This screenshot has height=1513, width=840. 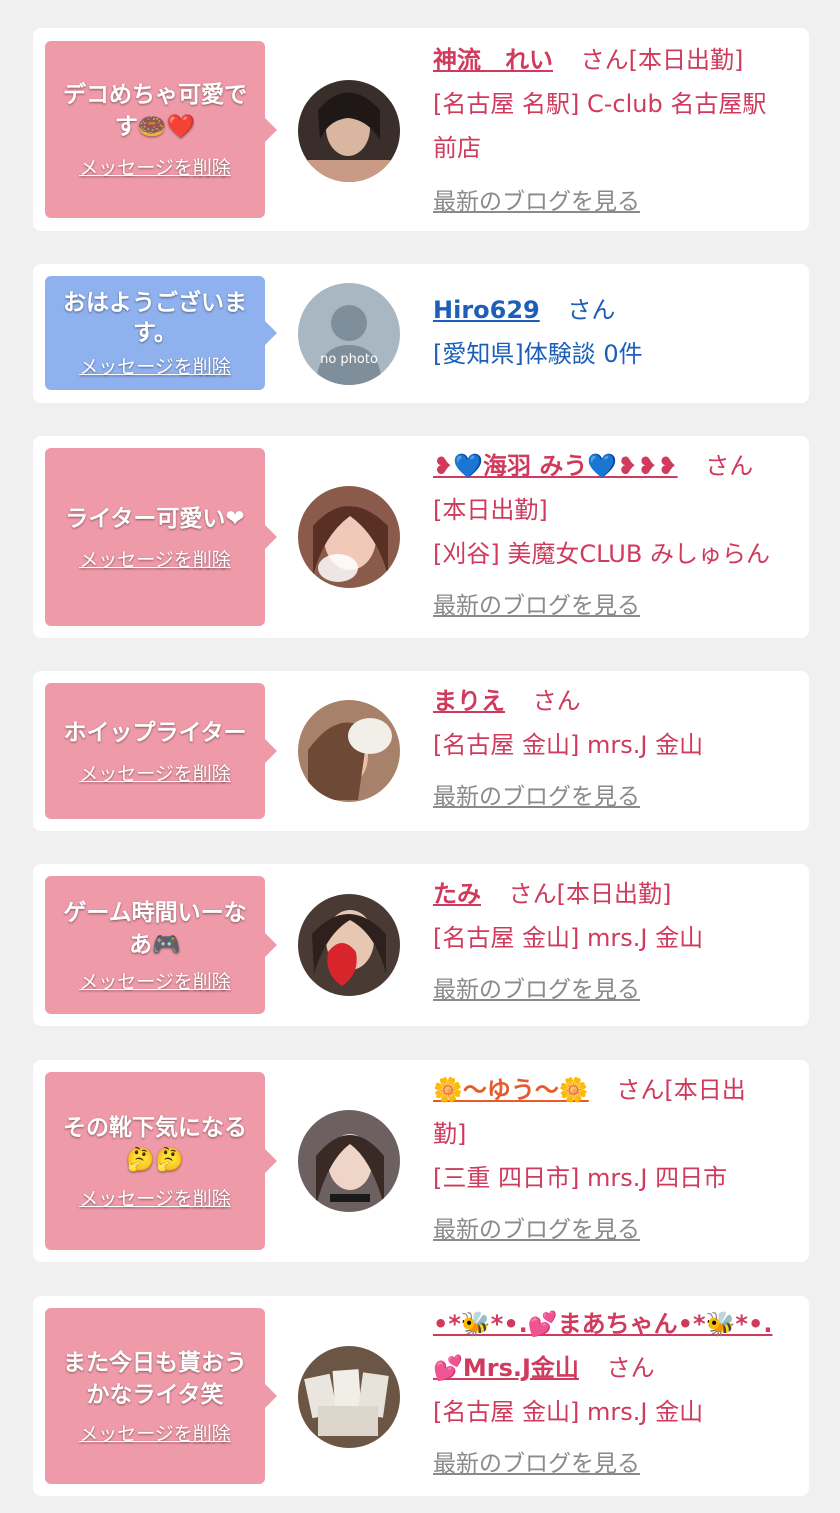 What do you see at coordinates (602, 1324) in the screenshot?
I see `profile-name-link: •*🐝*•.💕まあちゃん•*🐝*•.` at bounding box center [602, 1324].